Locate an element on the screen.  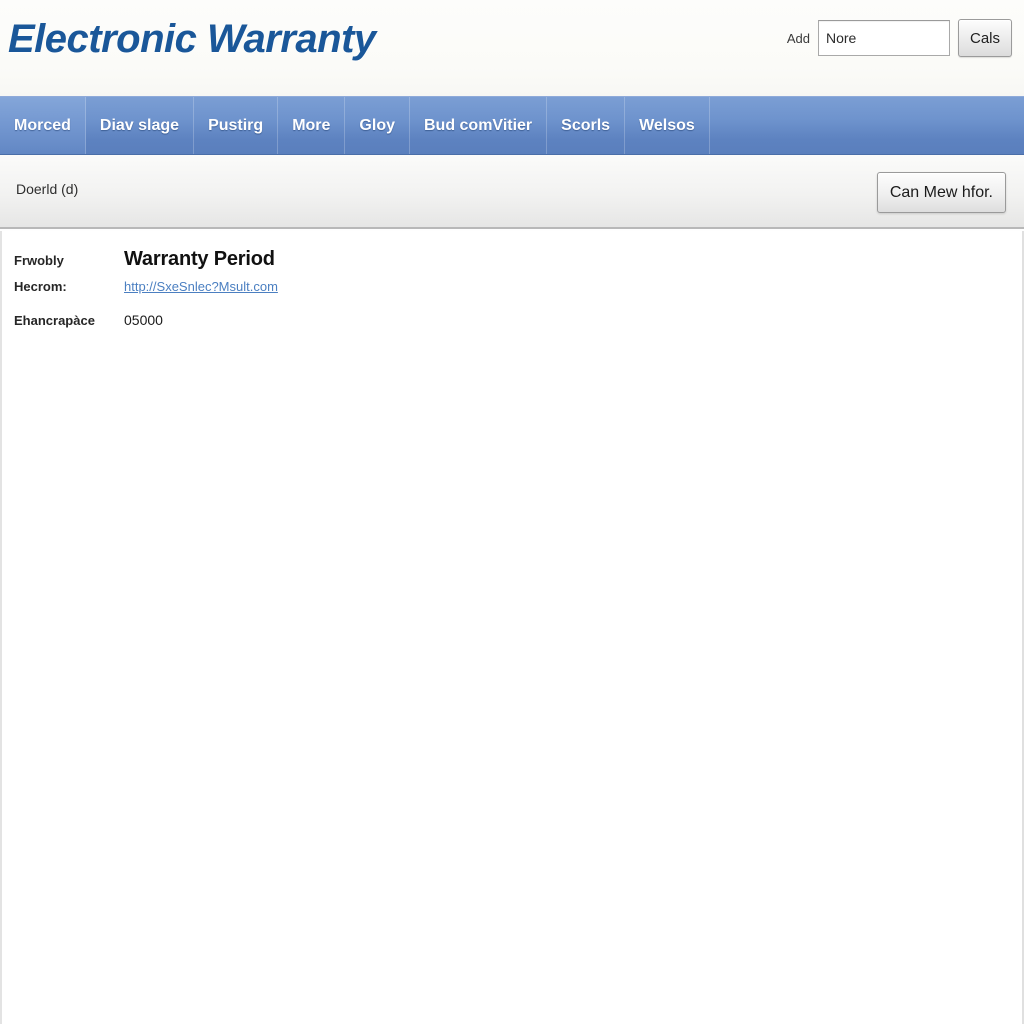
nav-item-label: More is located at coordinates (311, 125).